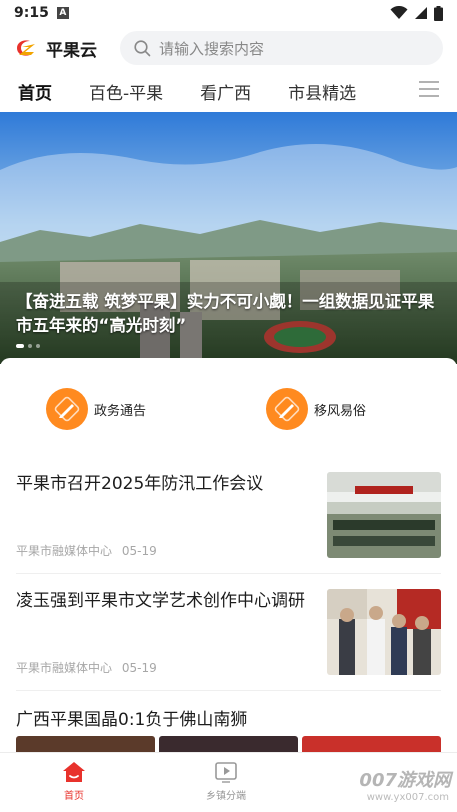 The width and height of the screenshot is (457, 812). What do you see at coordinates (140, 484) in the screenshot?
I see `news-title: 平果市召开2025年防汛工作会议` at bounding box center [140, 484].